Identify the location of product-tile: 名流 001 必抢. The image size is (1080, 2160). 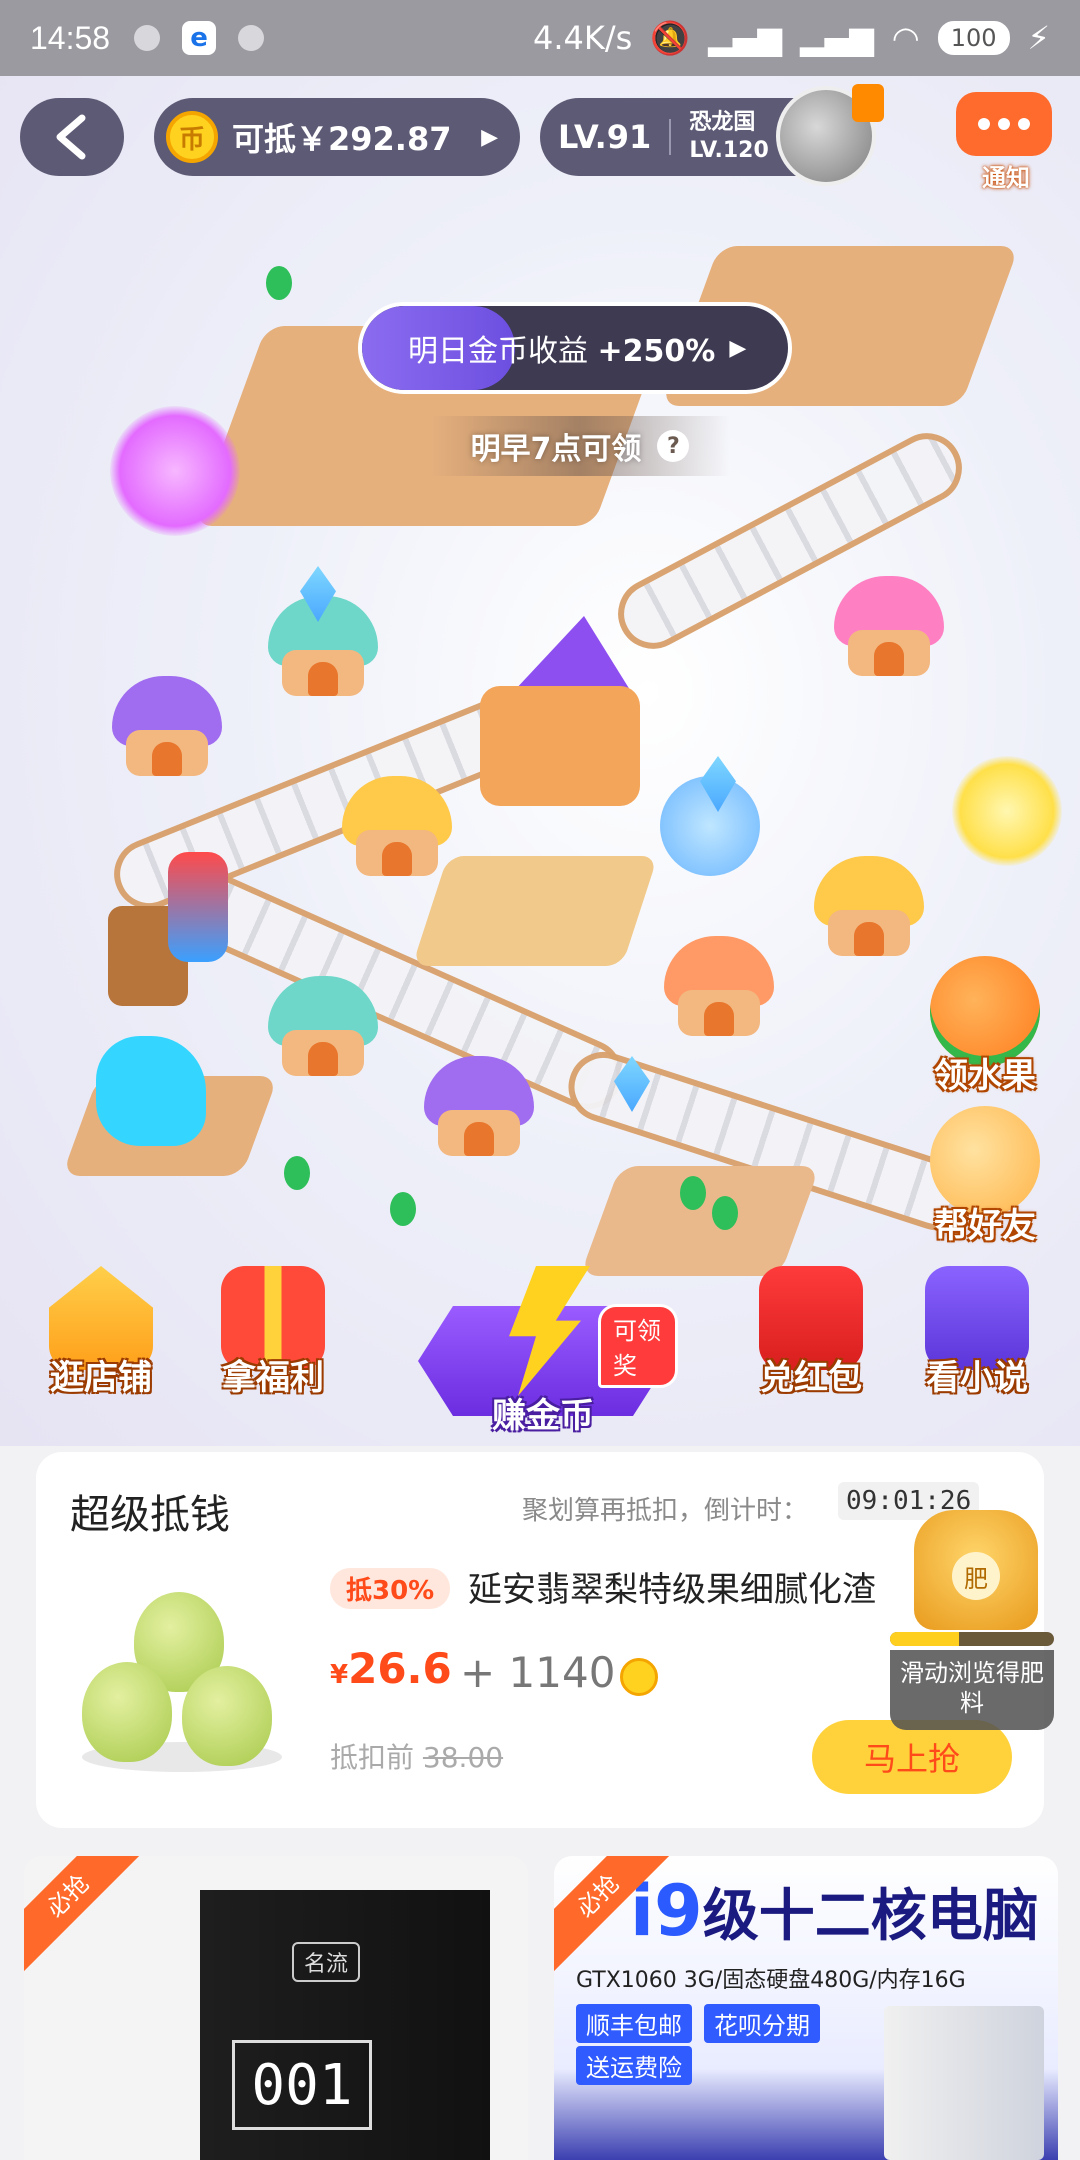
(276, 2008).